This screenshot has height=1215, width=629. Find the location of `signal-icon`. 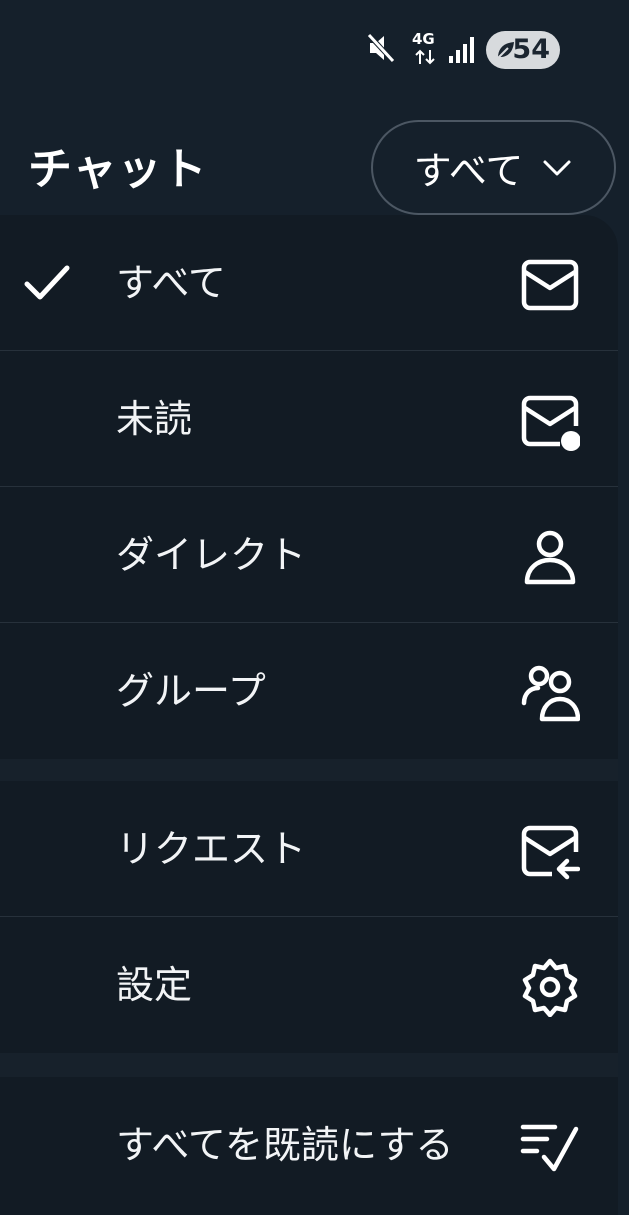

signal-icon is located at coordinates (461, 50).